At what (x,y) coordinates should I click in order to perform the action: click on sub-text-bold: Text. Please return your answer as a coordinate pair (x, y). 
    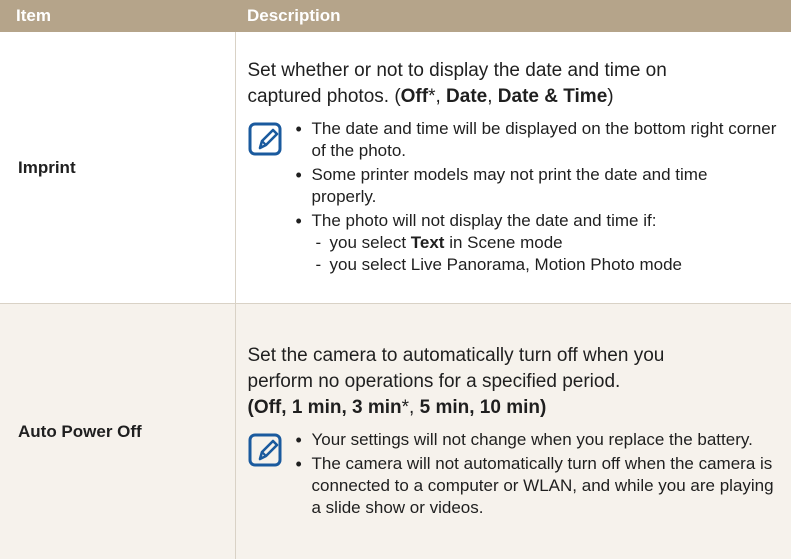
    Looking at the image, I should click on (428, 242).